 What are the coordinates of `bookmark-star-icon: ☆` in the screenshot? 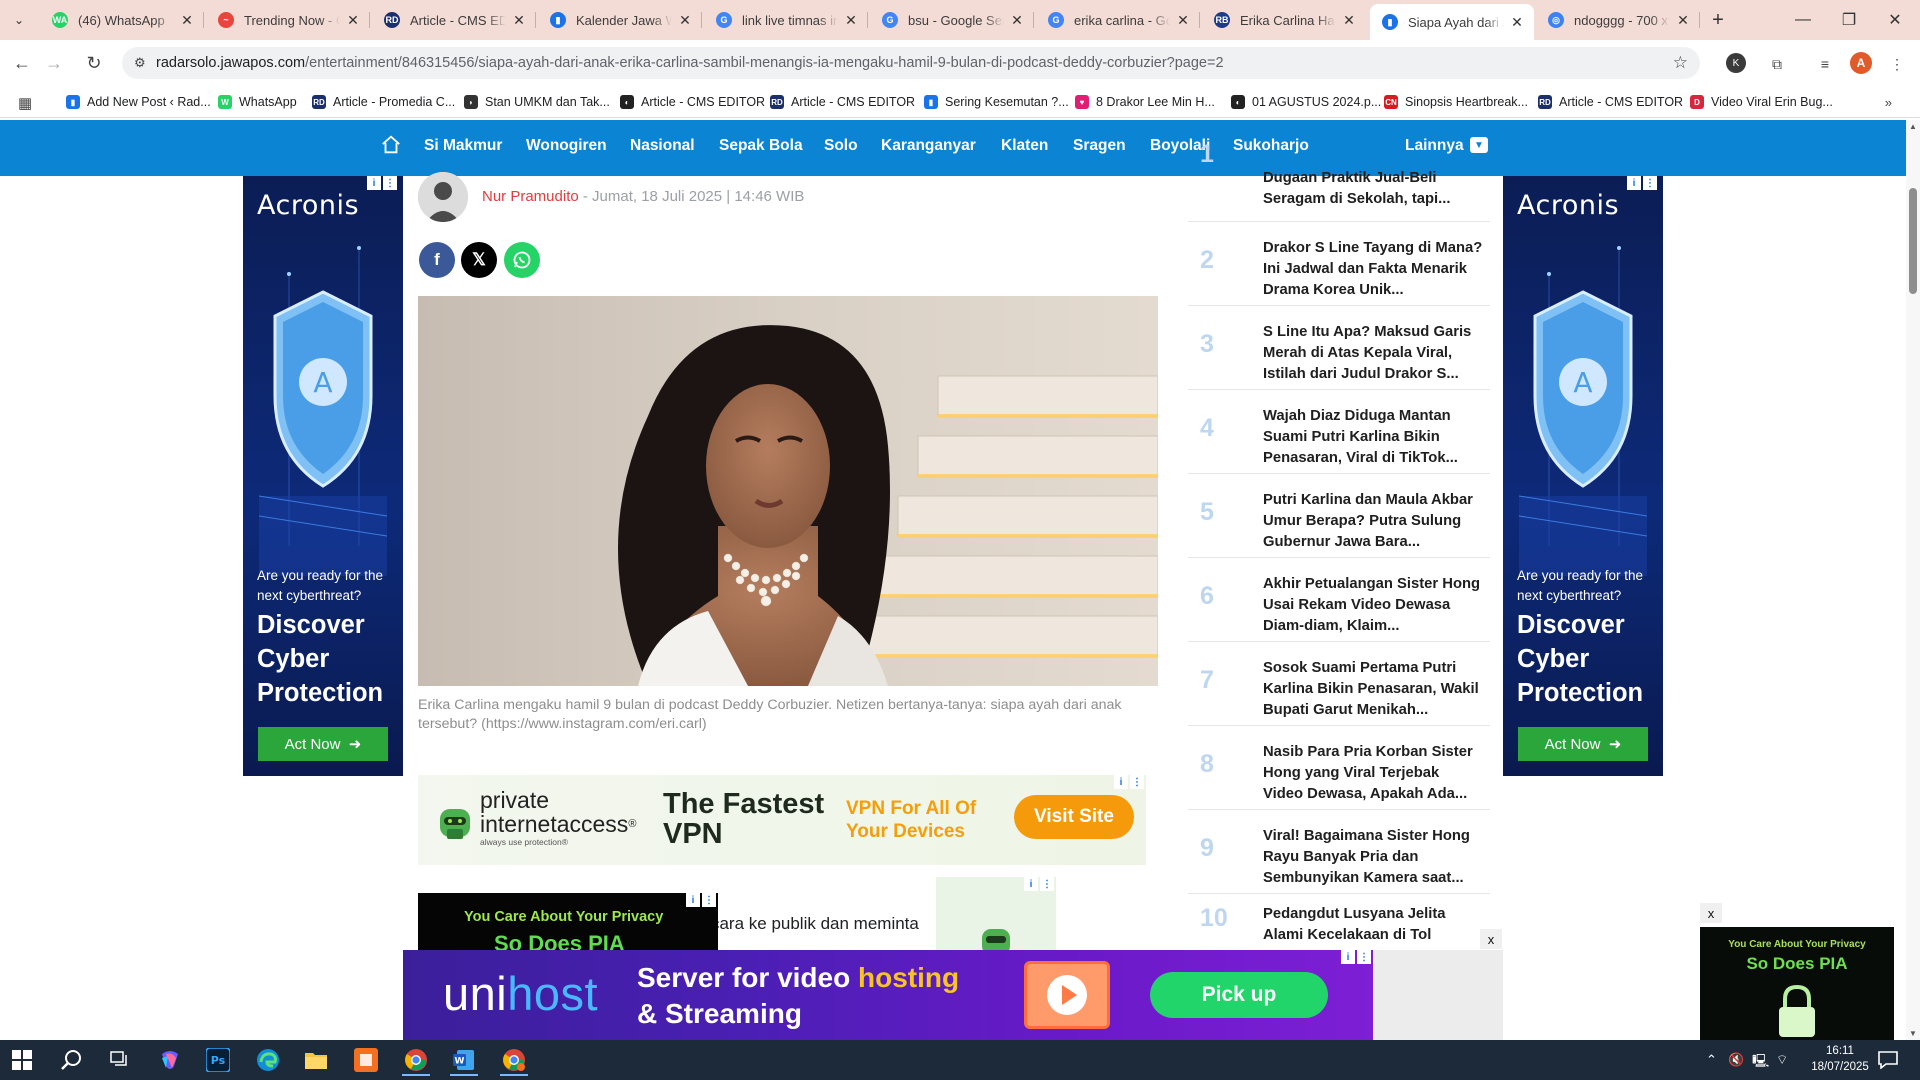 It's located at (1680, 63).